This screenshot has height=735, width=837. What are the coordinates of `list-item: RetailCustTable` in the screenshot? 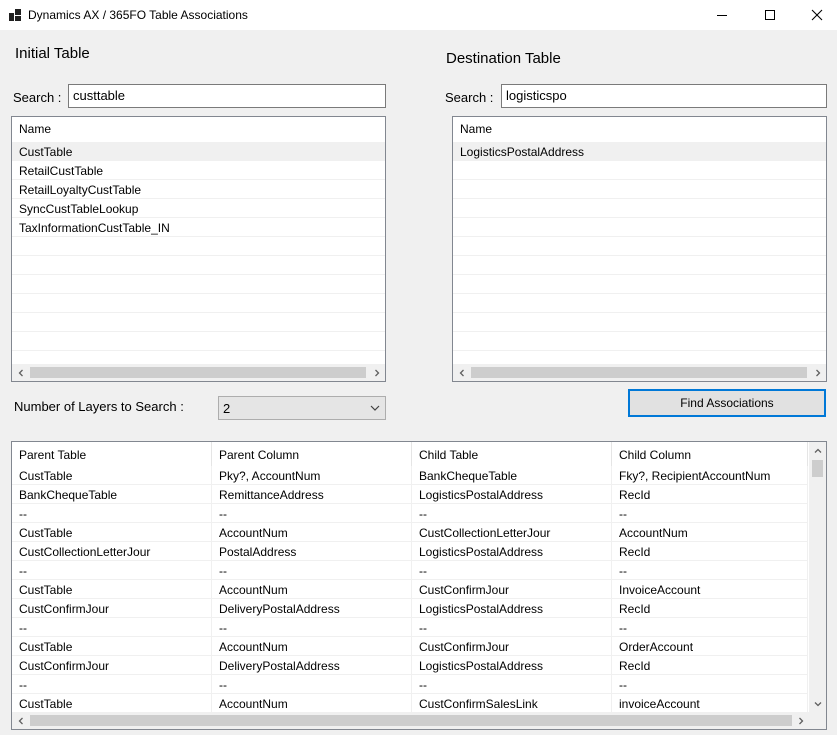 It's located at (198, 170).